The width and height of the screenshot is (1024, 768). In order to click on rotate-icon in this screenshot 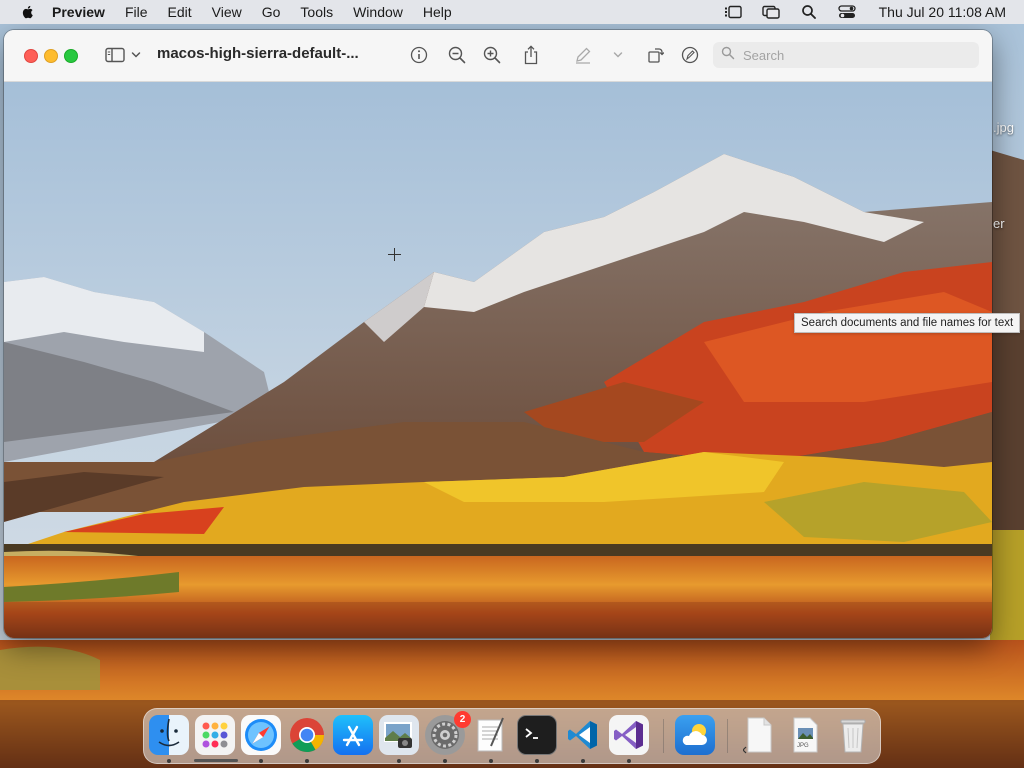, I will do `click(655, 55)`.